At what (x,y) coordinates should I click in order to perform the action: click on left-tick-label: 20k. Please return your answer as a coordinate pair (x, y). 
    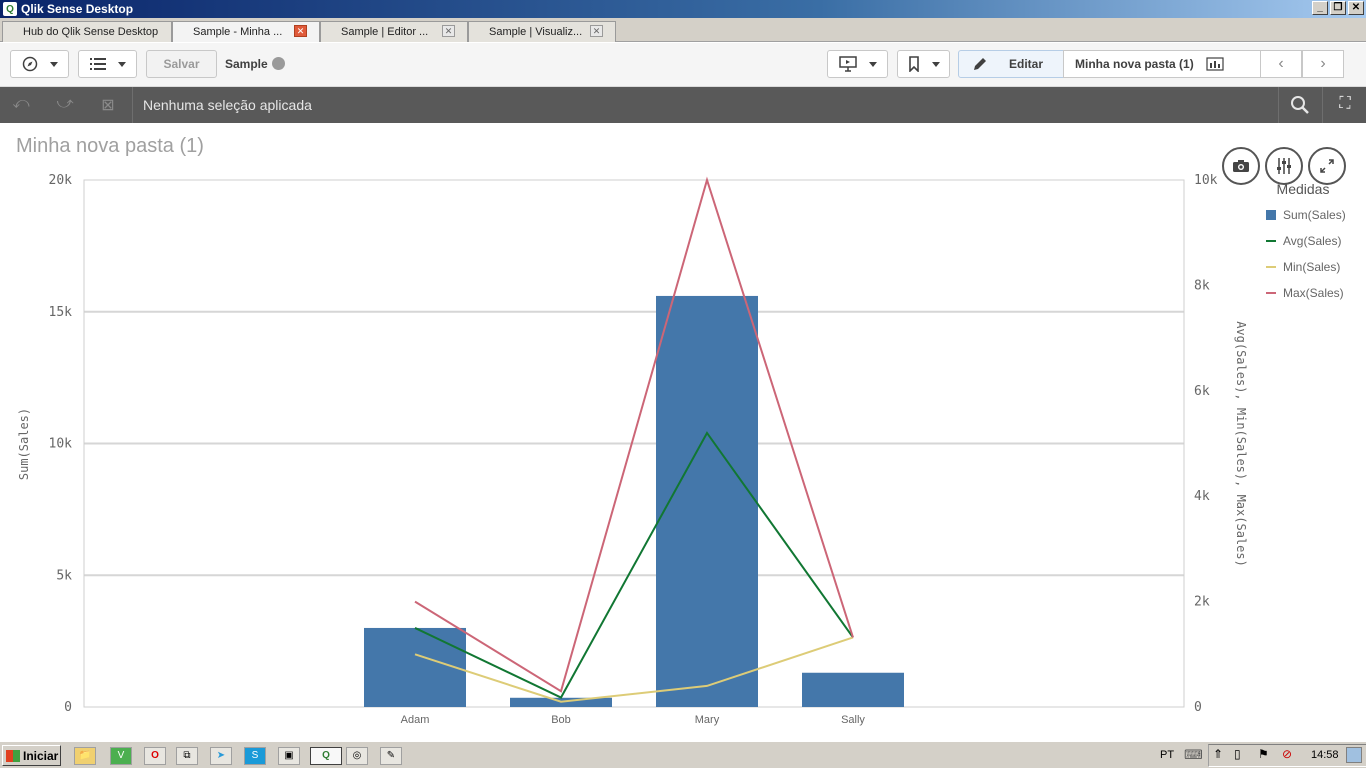
    Looking at the image, I should click on (61, 180).